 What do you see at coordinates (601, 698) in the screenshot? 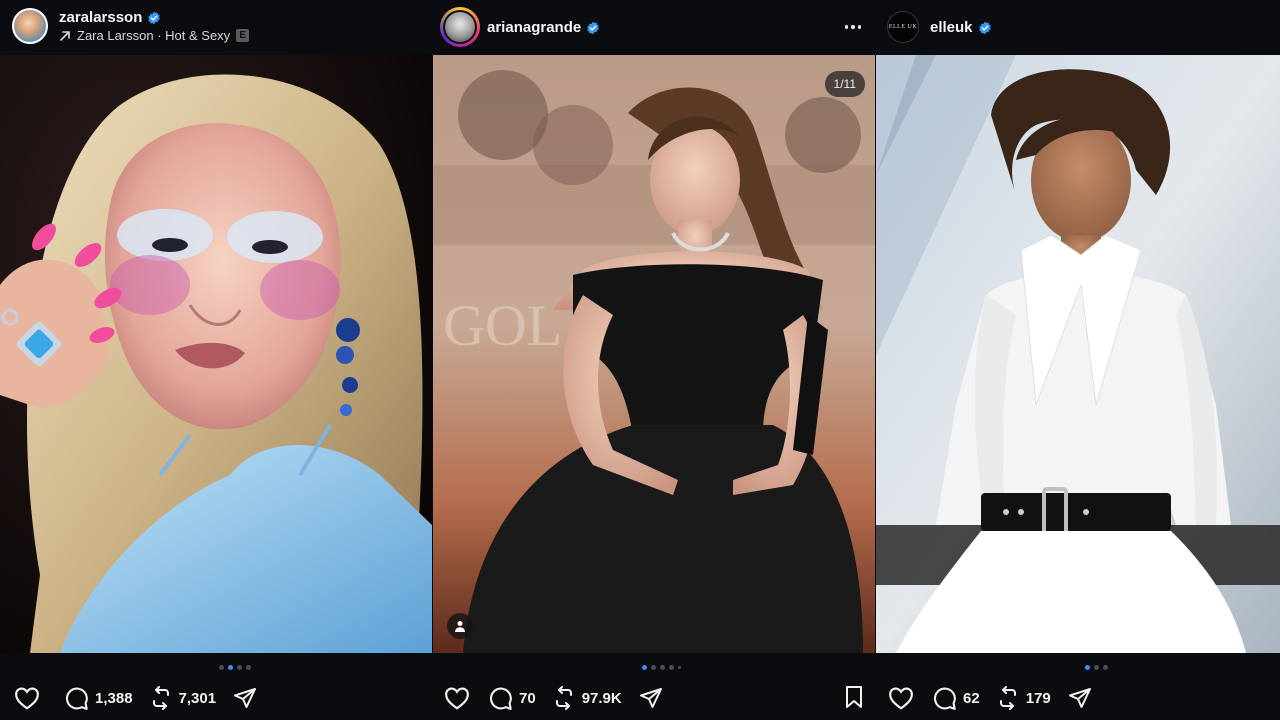
I see `repost-count: 97.9K` at bounding box center [601, 698].